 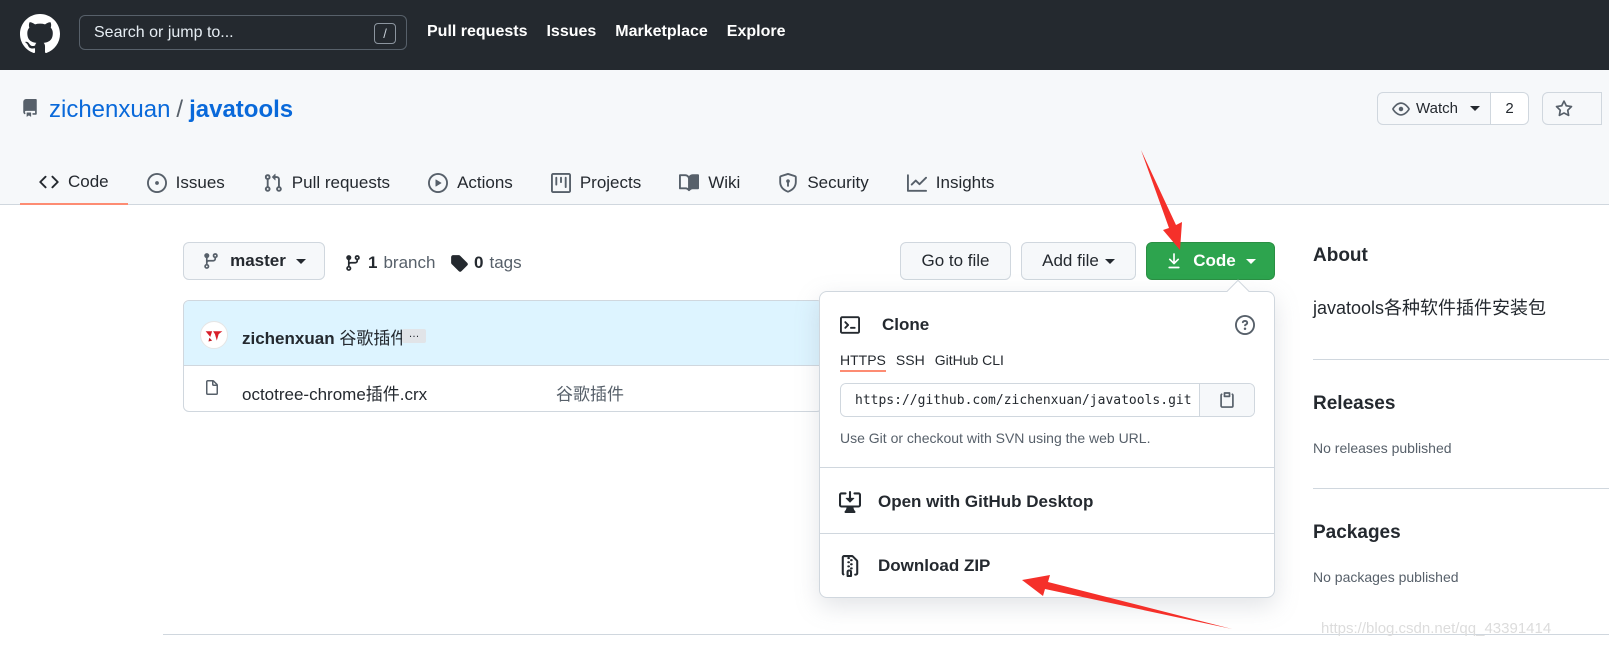 I want to click on branch-icon, so click(x=353, y=263).